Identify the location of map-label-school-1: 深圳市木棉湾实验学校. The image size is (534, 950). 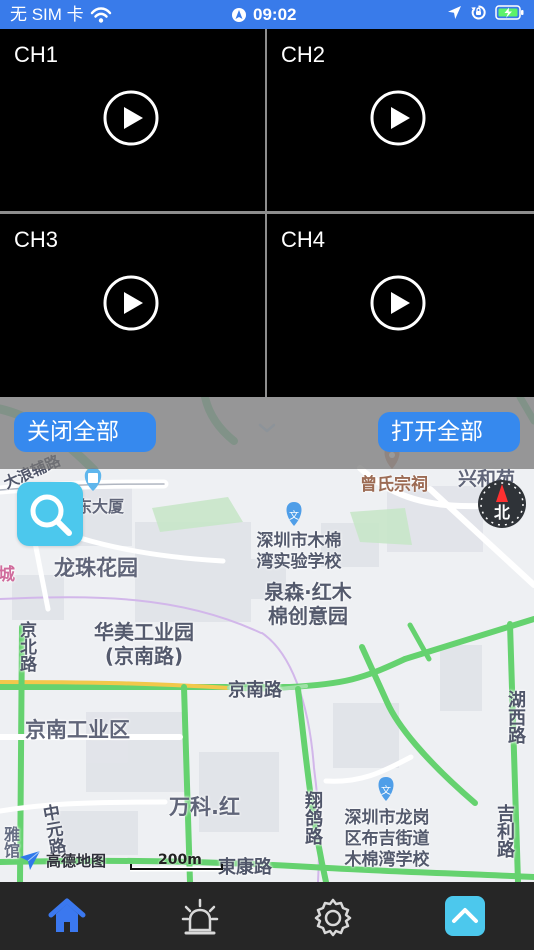
(299, 551).